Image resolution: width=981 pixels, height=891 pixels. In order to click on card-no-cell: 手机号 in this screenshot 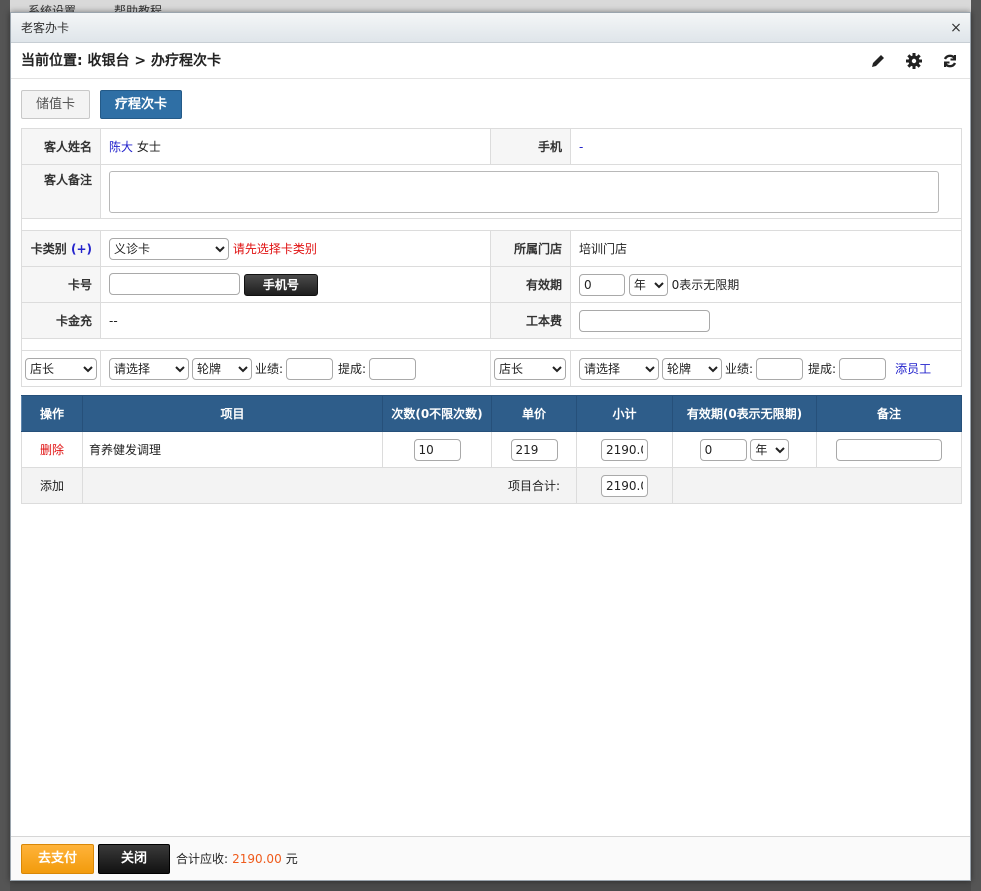, I will do `click(295, 284)`.